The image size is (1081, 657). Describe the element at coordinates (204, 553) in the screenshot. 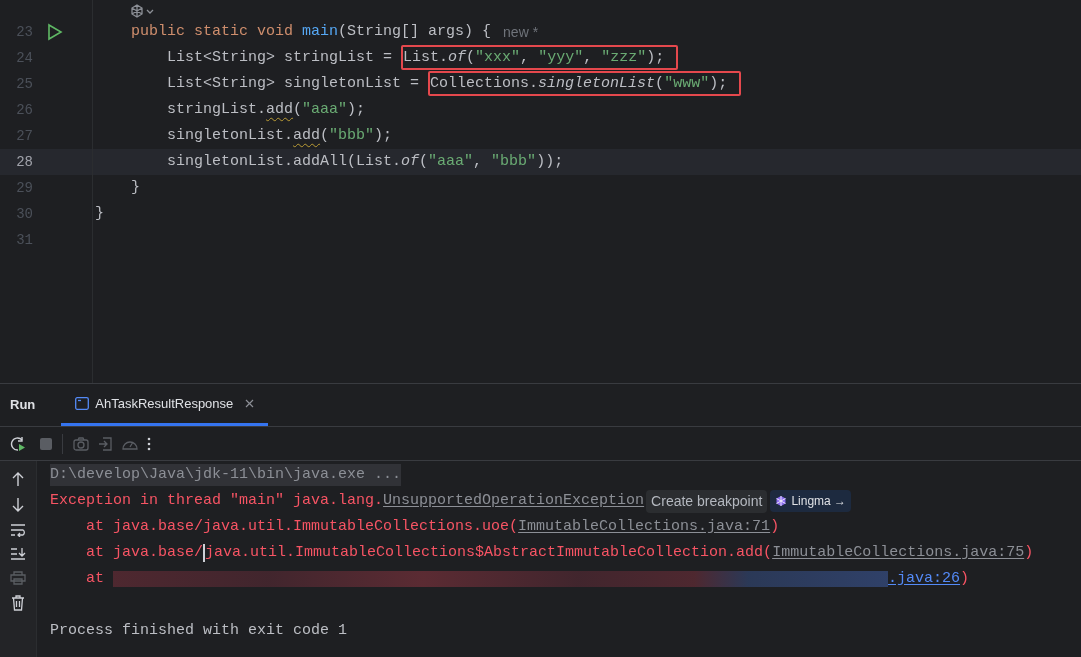

I see `text-cursor` at that location.